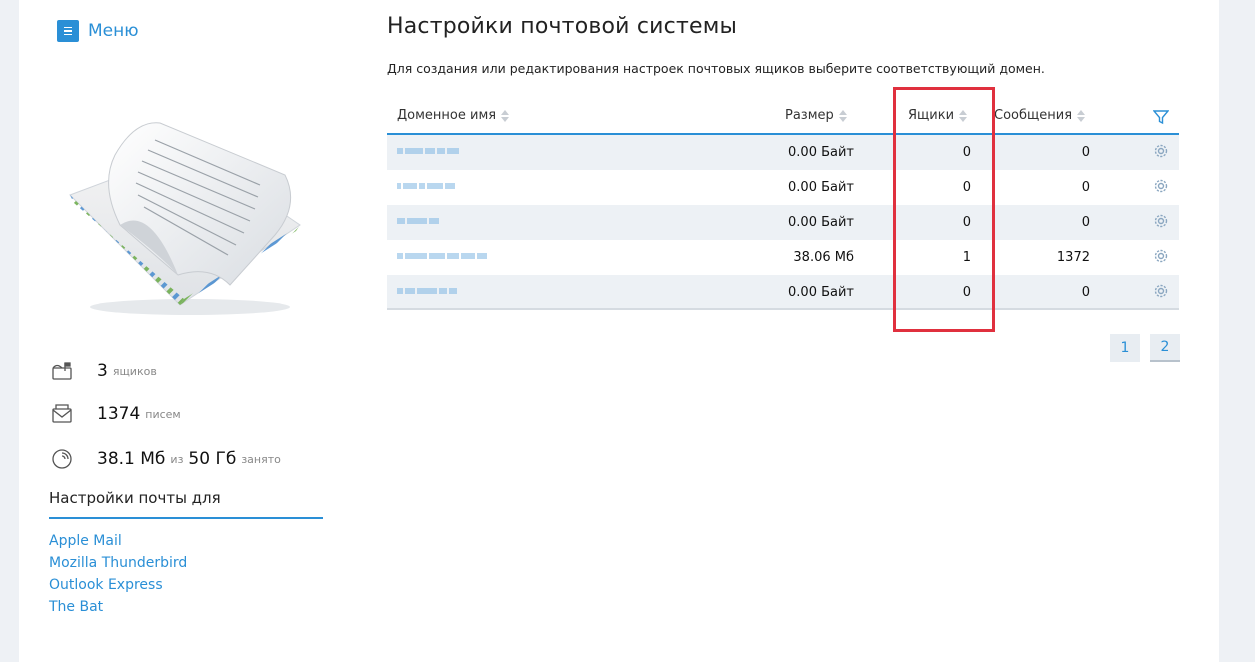  Describe the element at coordinates (783, 117) in the screenshot. I see `table-header: Доменное имя Размер Ящики Сообщения` at that location.